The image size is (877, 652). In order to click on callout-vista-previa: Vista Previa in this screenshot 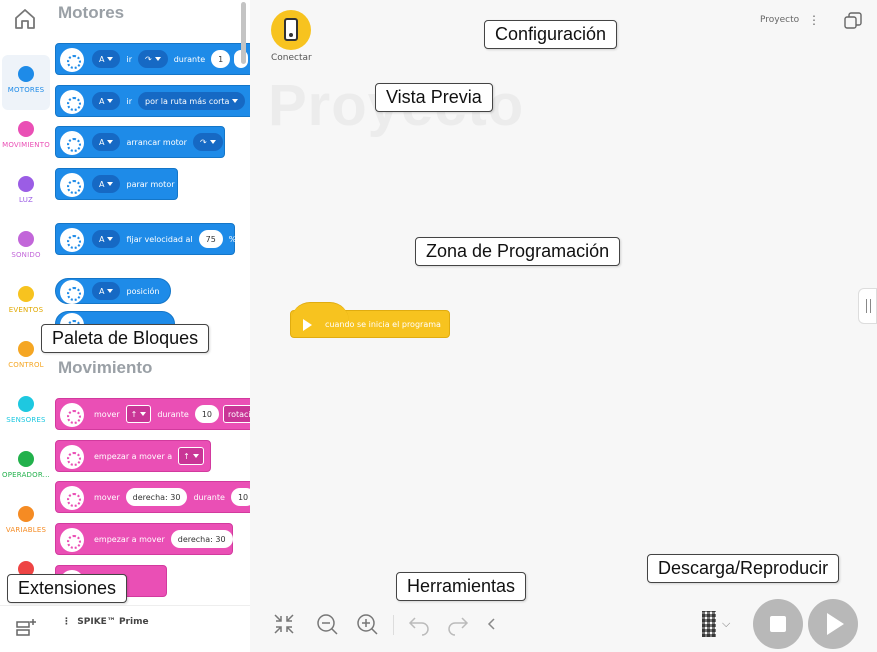, I will do `click(434, 97)`.